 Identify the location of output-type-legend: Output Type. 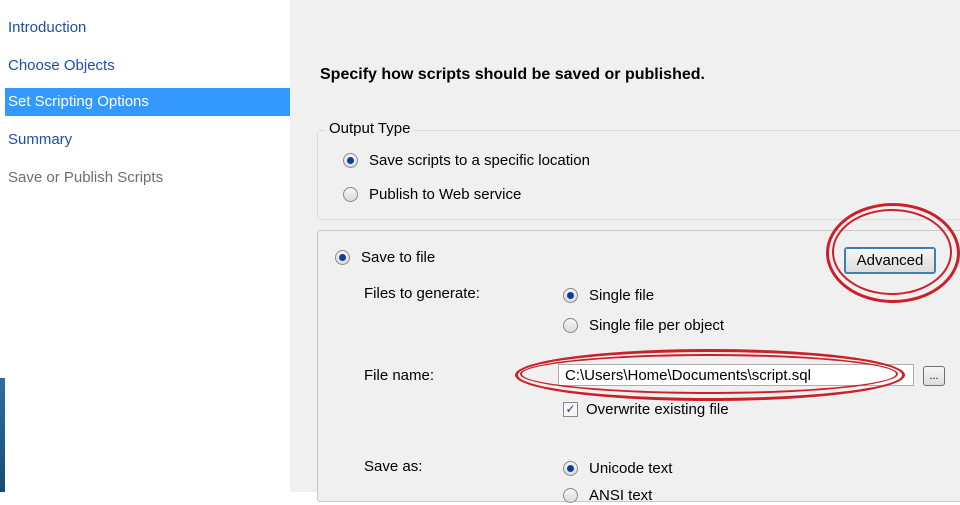
(370, 128).